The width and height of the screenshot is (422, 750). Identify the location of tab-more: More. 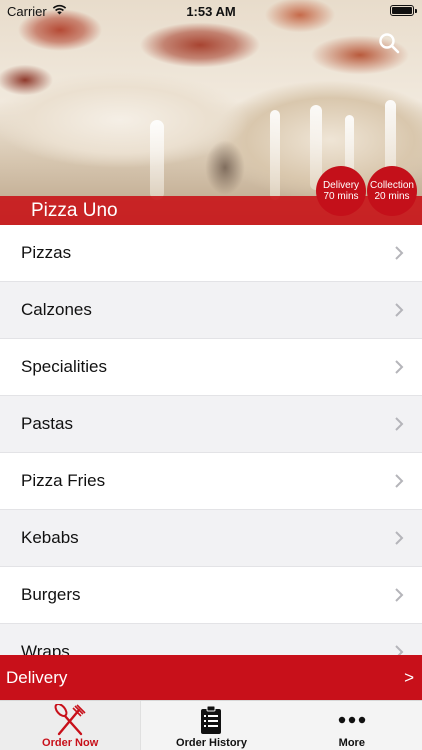
(352, 725).